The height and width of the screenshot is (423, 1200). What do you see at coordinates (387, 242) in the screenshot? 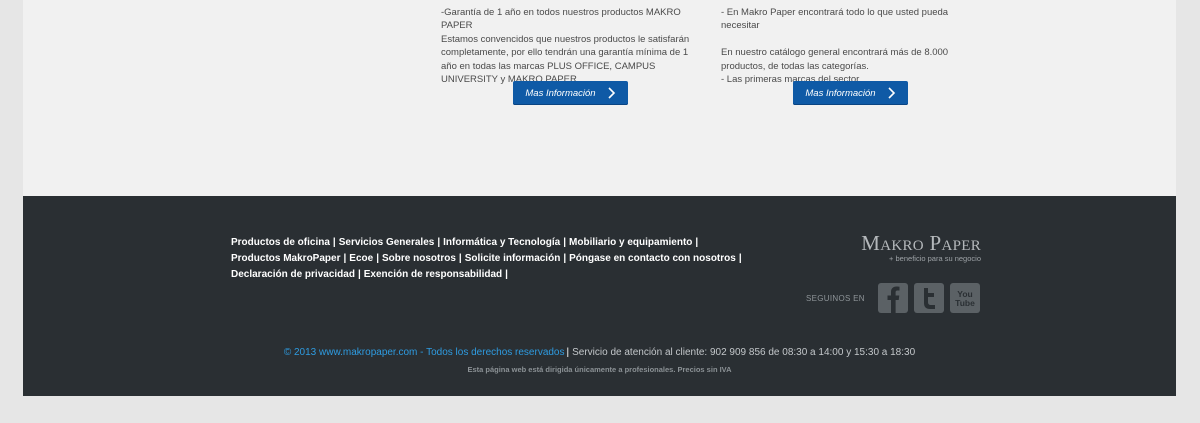
I see `footer-link-general-services: Servicios Generales` at bounding box center [387, 242].